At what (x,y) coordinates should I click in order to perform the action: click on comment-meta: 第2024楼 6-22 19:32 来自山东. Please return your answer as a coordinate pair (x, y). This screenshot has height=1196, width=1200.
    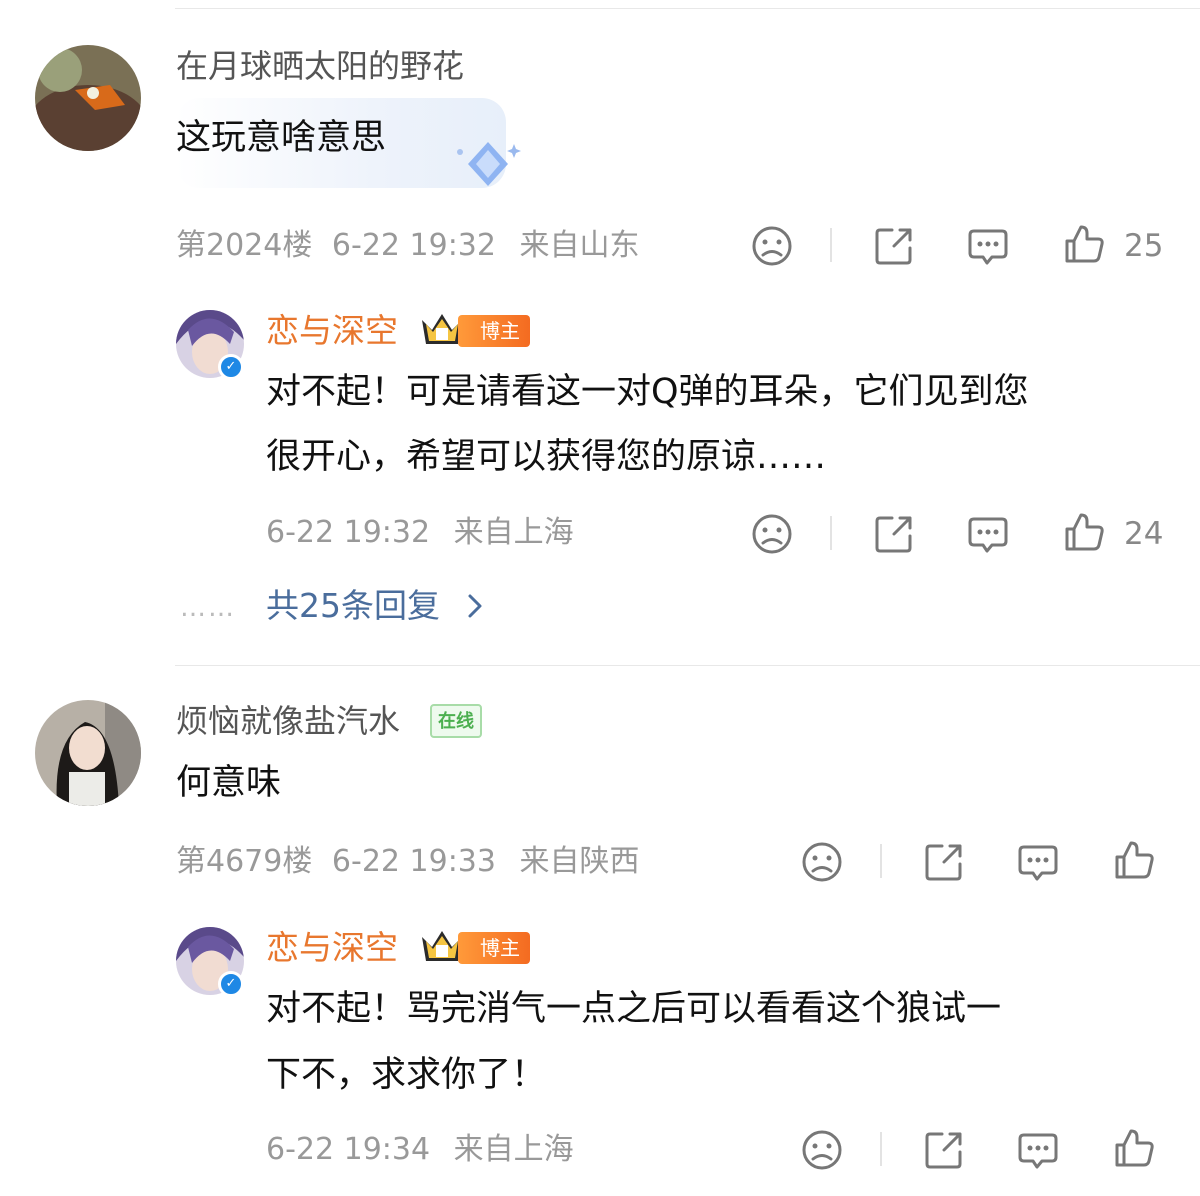
    Looking at the image, I should click on (408, 246).